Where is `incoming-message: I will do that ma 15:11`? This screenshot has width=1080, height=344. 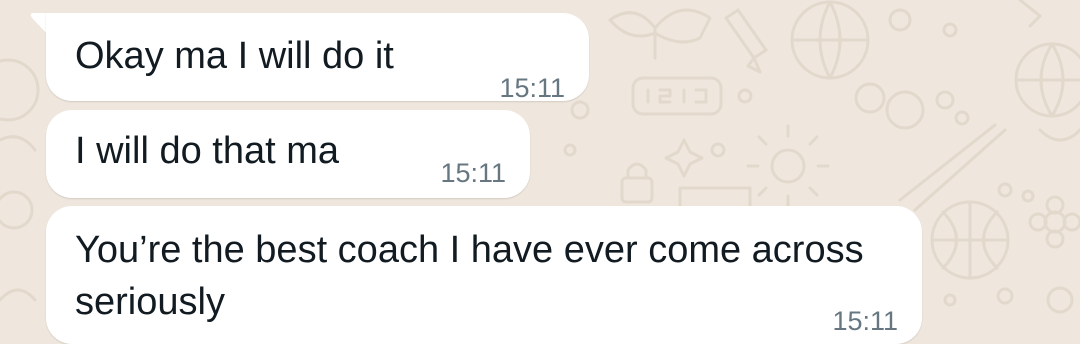
incoming-message: I will do that ma 15:11 is located at coordinates (288, 154).